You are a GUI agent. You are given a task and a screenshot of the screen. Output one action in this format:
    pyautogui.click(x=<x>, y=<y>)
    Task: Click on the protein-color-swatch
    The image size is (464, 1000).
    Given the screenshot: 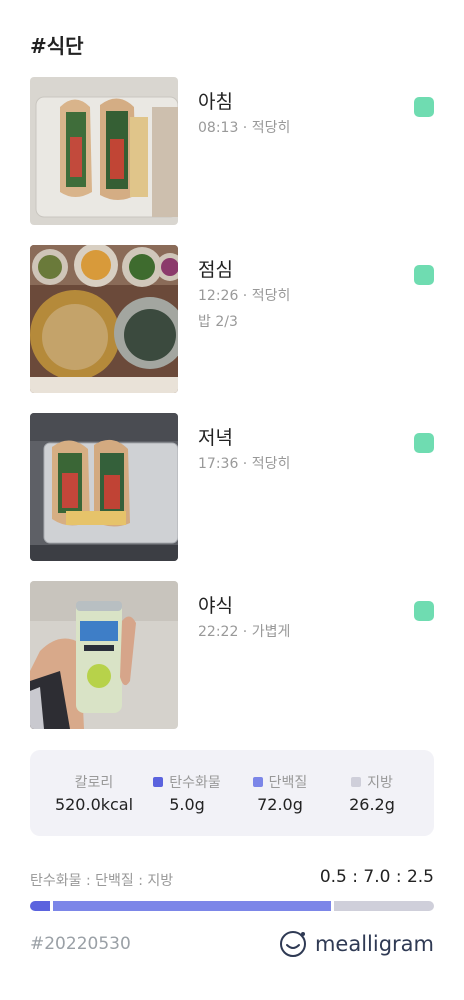 What is the action you would take?
    pyautogui.click(x=257, y=782)
    